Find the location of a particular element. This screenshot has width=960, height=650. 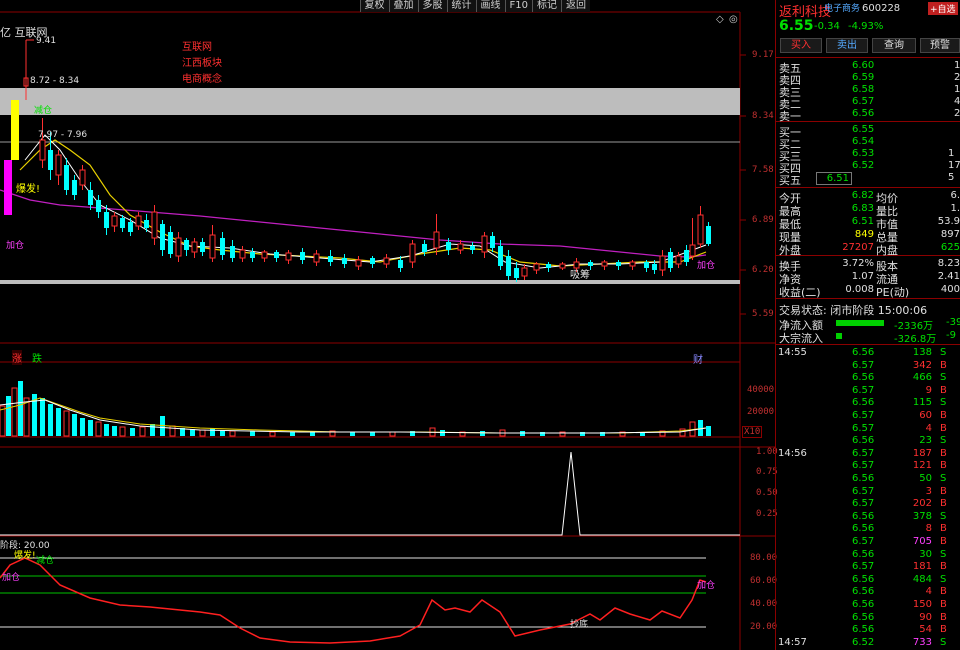

ind2-add-right: 加仓 is located at coordinates (706, 586).